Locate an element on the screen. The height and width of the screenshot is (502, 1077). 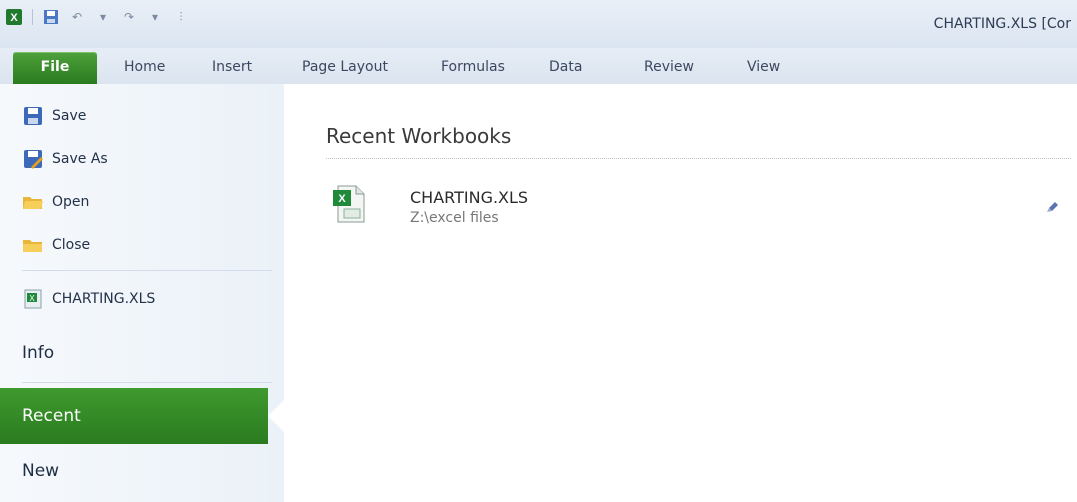
title-bar: X ↶ ▾ ↷ ▾ ⫶ CHARTING.XLS [Cor is located at coordinates (538, 24).